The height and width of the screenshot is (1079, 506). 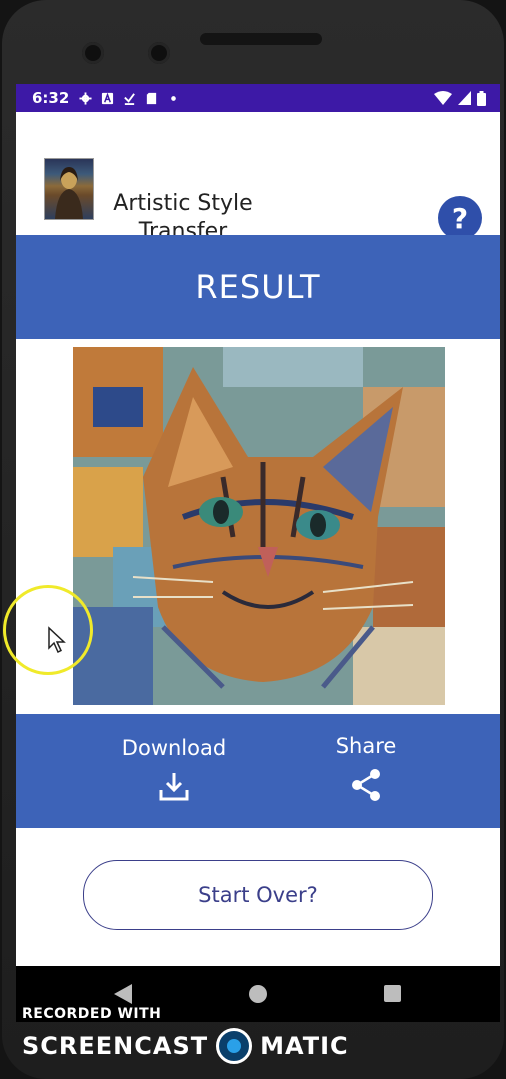 I want to click on start-over-button: Start Over?, so click(x=258, y=895).